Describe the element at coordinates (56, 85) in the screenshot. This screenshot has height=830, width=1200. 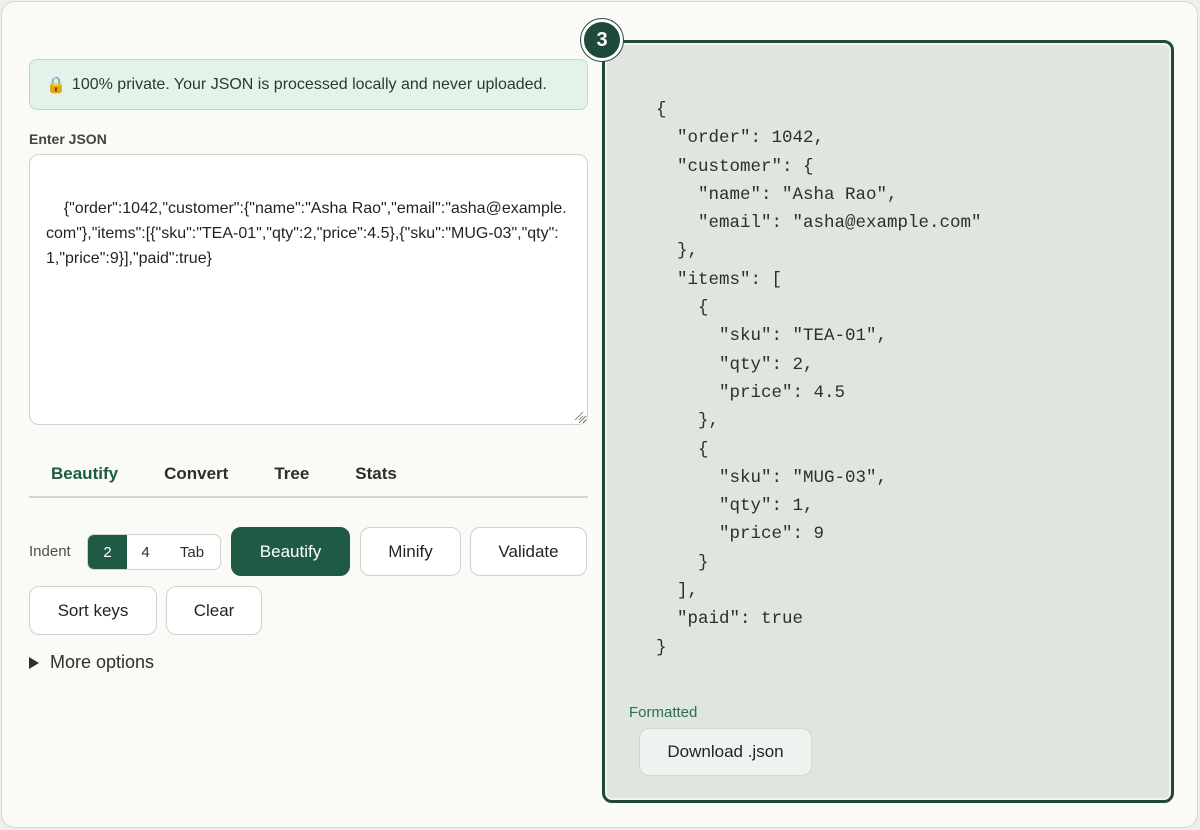
I see `lock-icon: 🔒` at that location.